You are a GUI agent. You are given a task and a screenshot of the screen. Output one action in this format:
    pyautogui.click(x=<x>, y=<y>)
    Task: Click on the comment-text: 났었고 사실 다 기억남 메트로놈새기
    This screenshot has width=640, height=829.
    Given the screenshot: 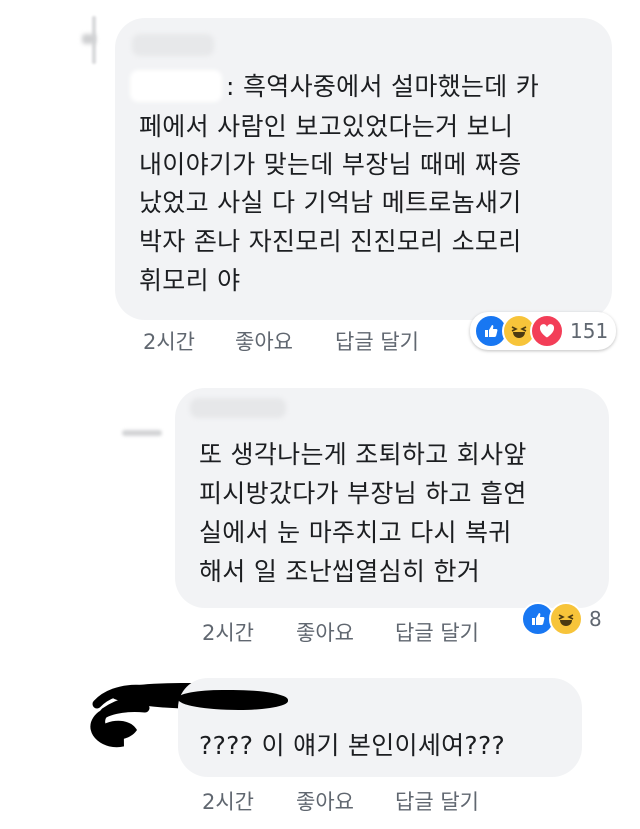 What is the action you would take?
    pyautogui.click(x=330, y=202)
    